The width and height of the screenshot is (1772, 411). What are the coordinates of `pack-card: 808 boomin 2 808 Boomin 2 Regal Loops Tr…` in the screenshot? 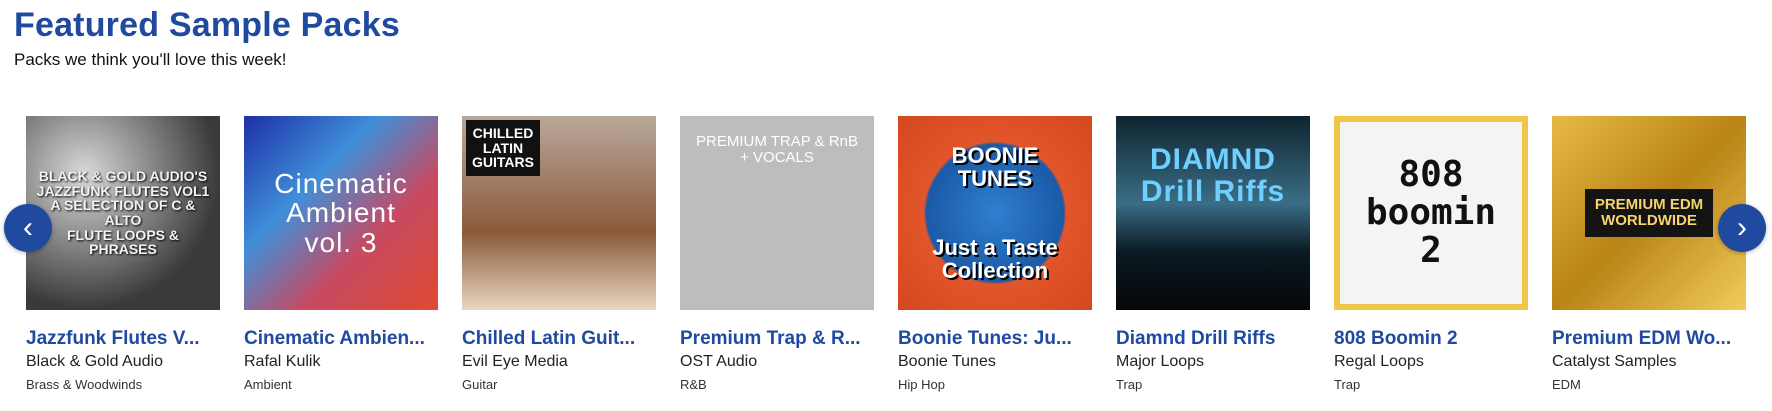 It's located at (1431, 254).